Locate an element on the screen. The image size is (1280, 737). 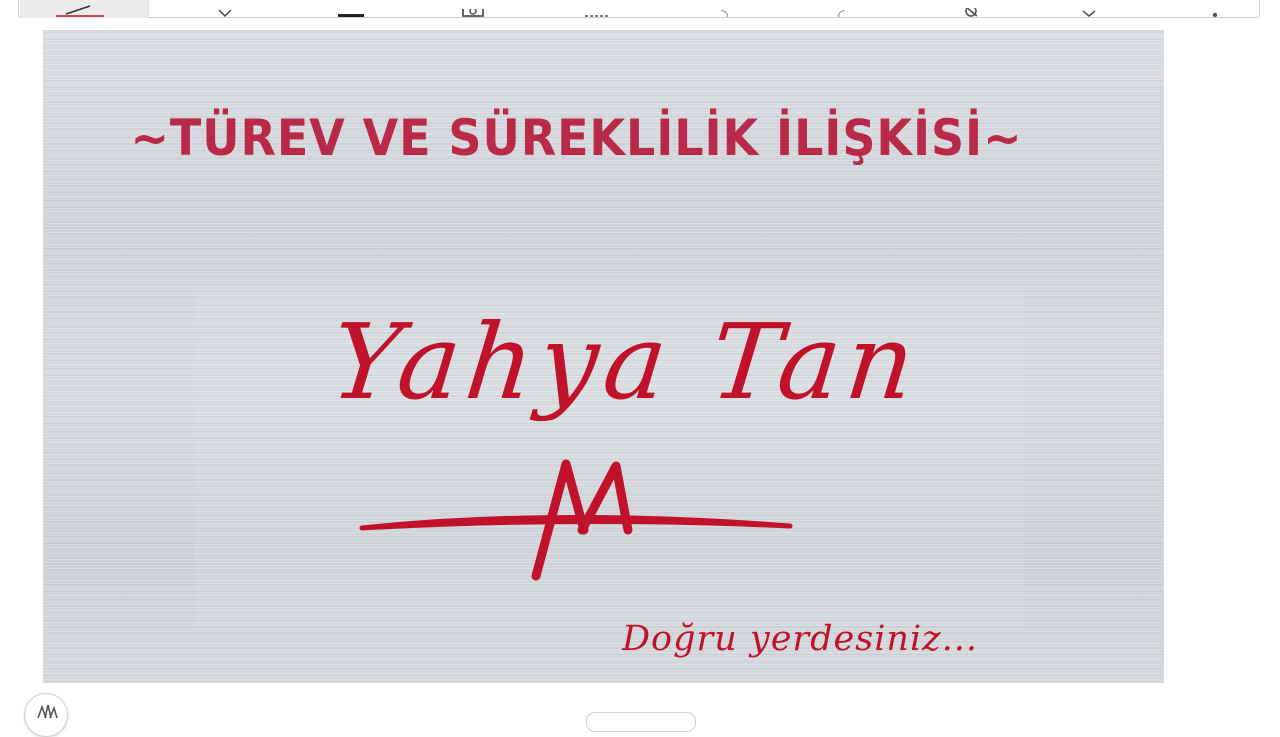
eraser-tool-button is located at coordinates (225, 9).